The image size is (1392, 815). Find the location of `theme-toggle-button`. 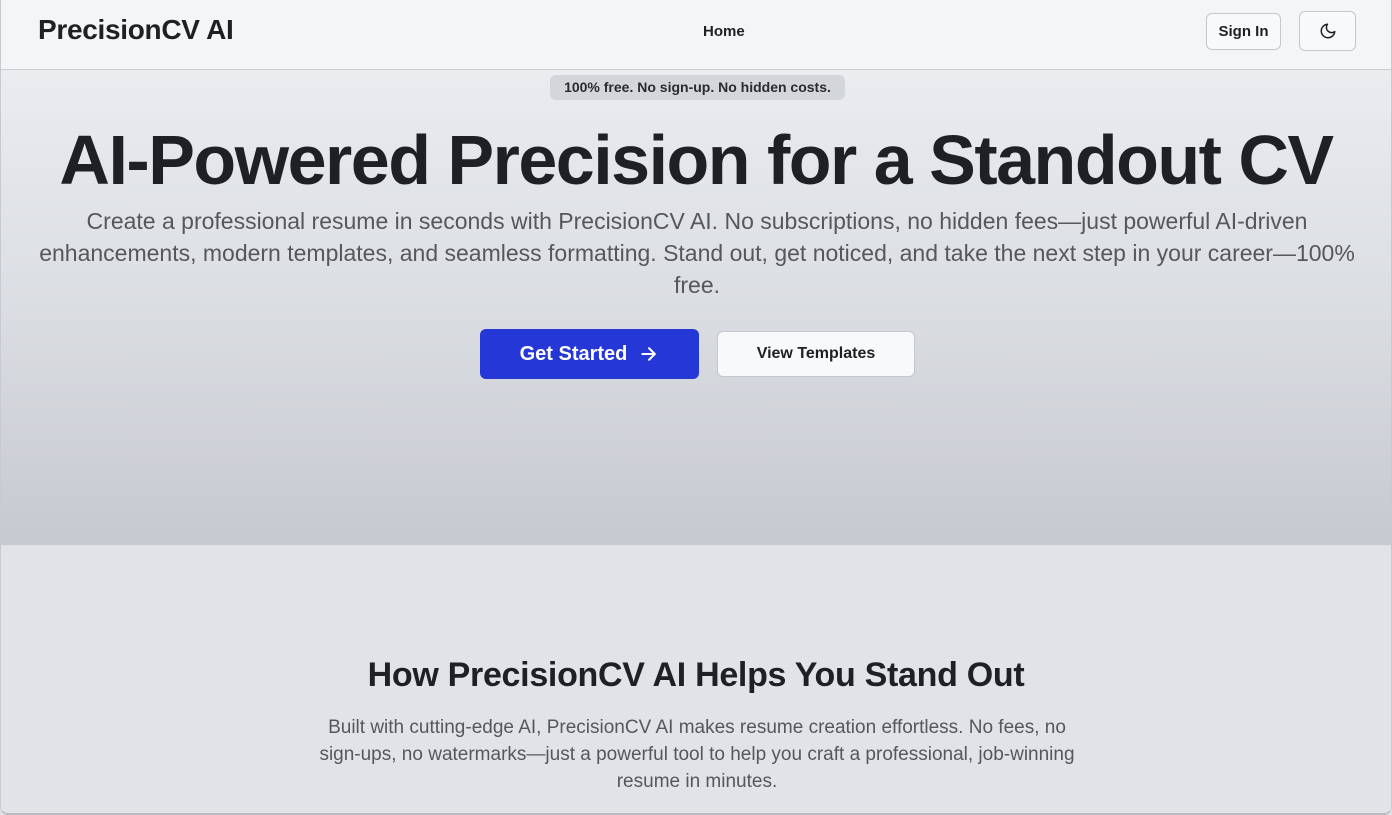

theme-toggle-button is located at coordinates (1327, 31).